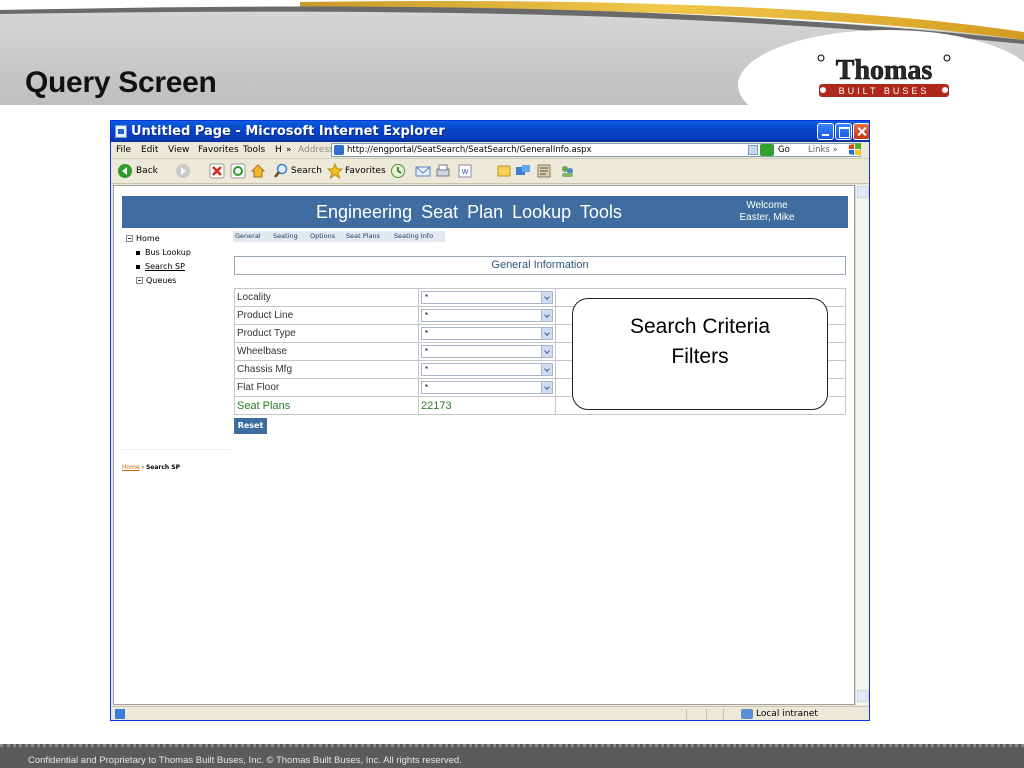 This screenshot has width=1024, height=768. What do you see at coordinates (544, 171) in the screenshot?
I see `research-icon` at bounding box center [544, 171].